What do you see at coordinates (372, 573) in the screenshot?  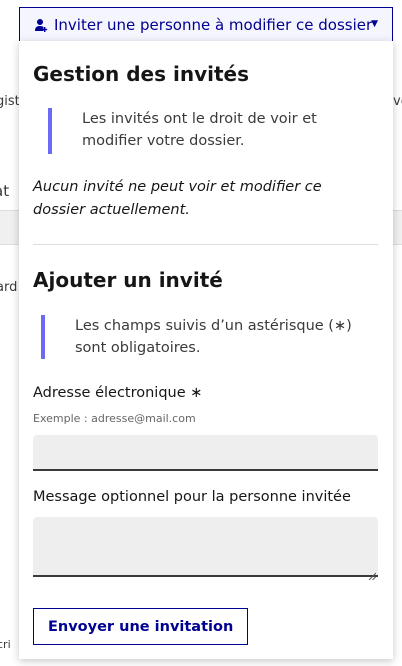 I see `resize-handle-icon` at bounding box center [372, 573].